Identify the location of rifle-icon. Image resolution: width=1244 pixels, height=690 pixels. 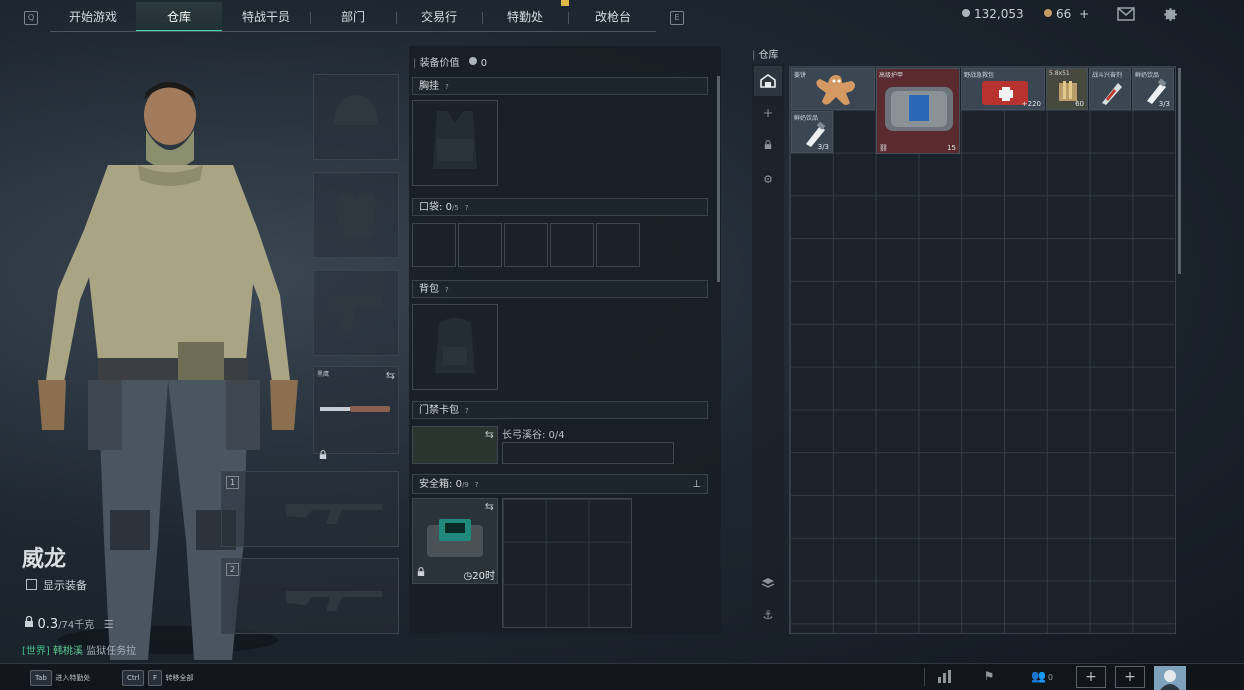
(334, 514).